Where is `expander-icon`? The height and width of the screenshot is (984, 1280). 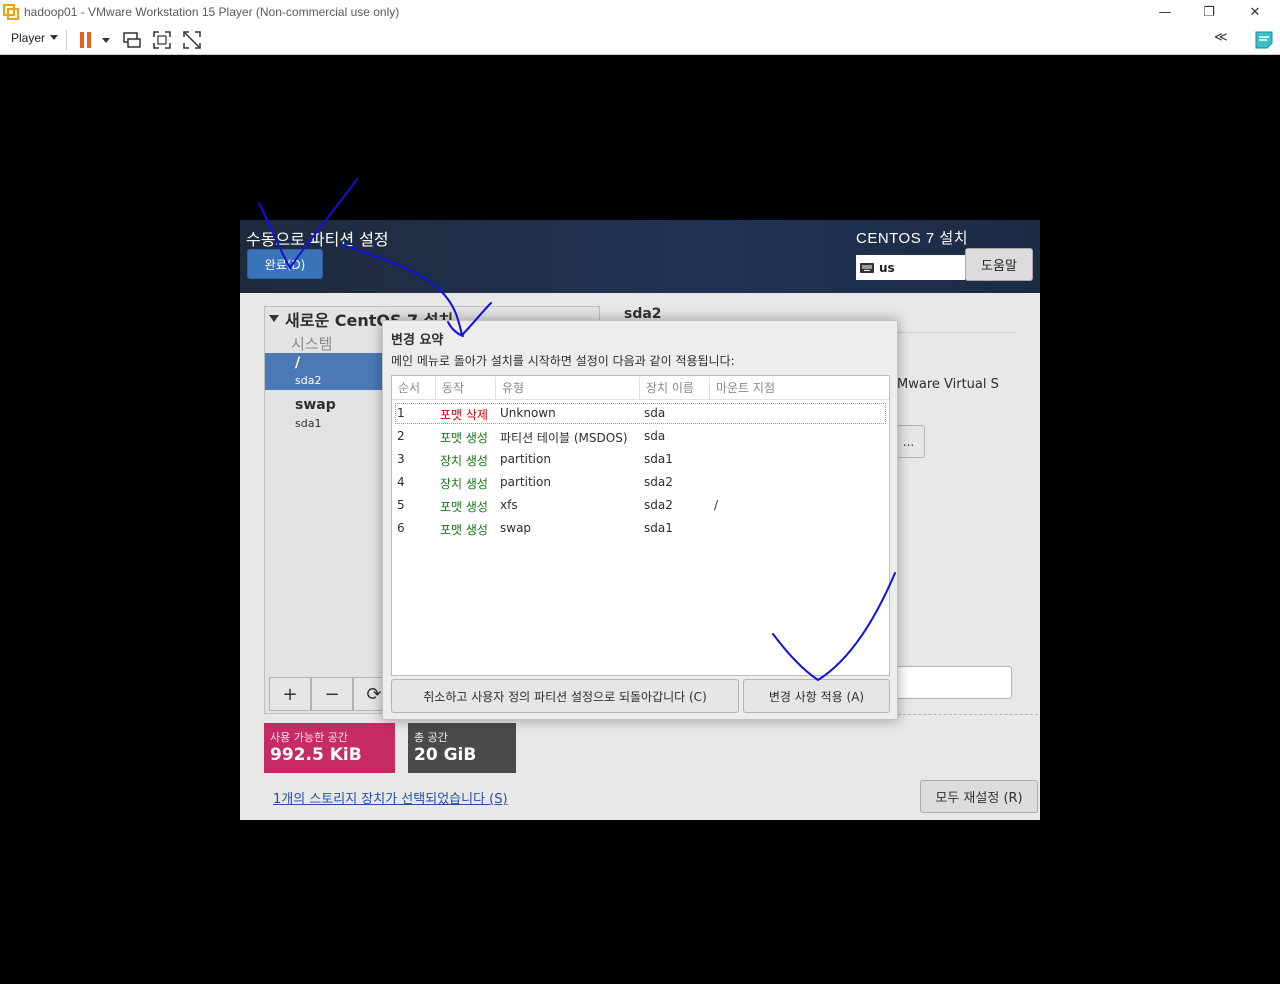 expander-icon is located at coordinates (274, 318).